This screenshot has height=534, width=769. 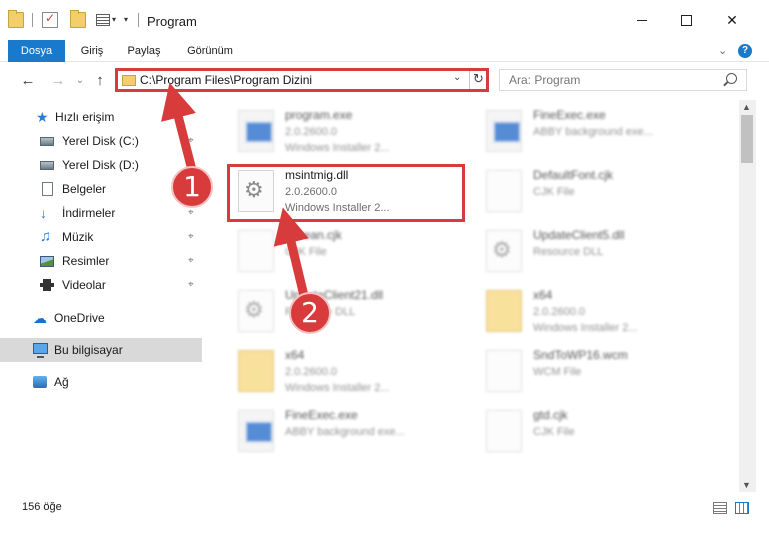 What do you see at coordinates (235, 192) in the screenshot?
I see `annotation-arrows` at bounding box center [235, 192].